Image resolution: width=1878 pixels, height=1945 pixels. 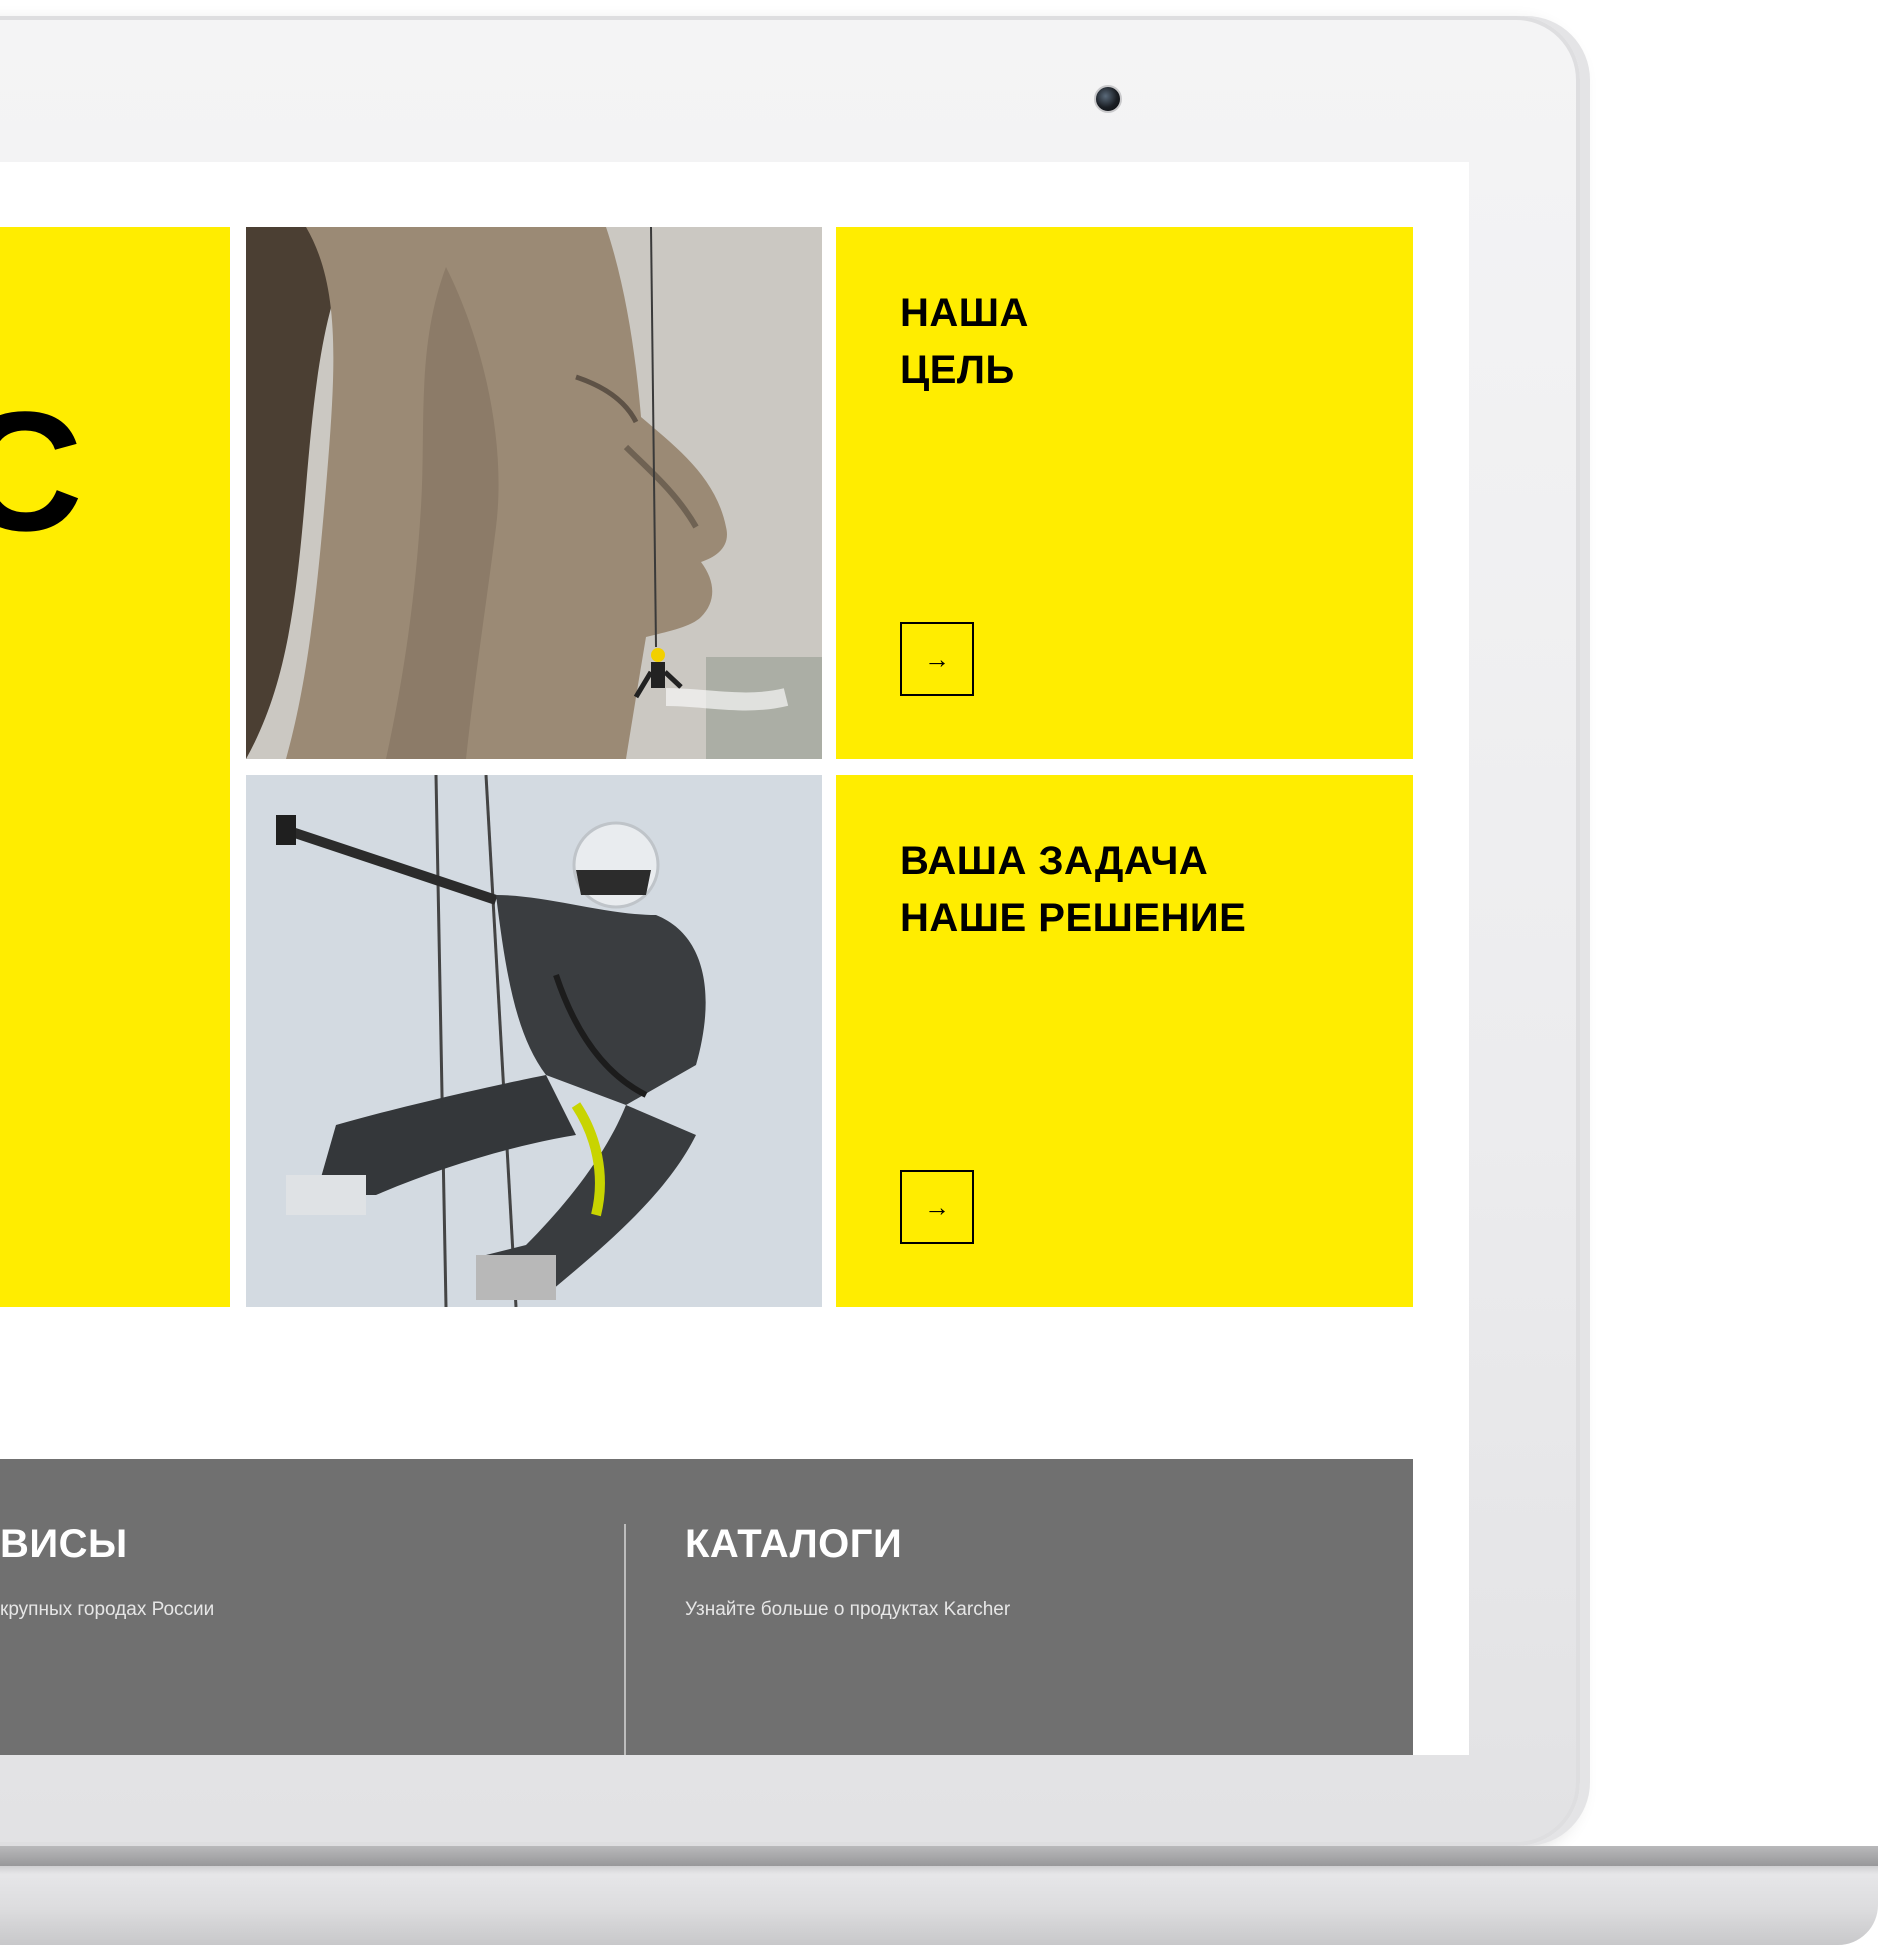 I want to click on laptop-base-edge, so click(x=939, y=1870).